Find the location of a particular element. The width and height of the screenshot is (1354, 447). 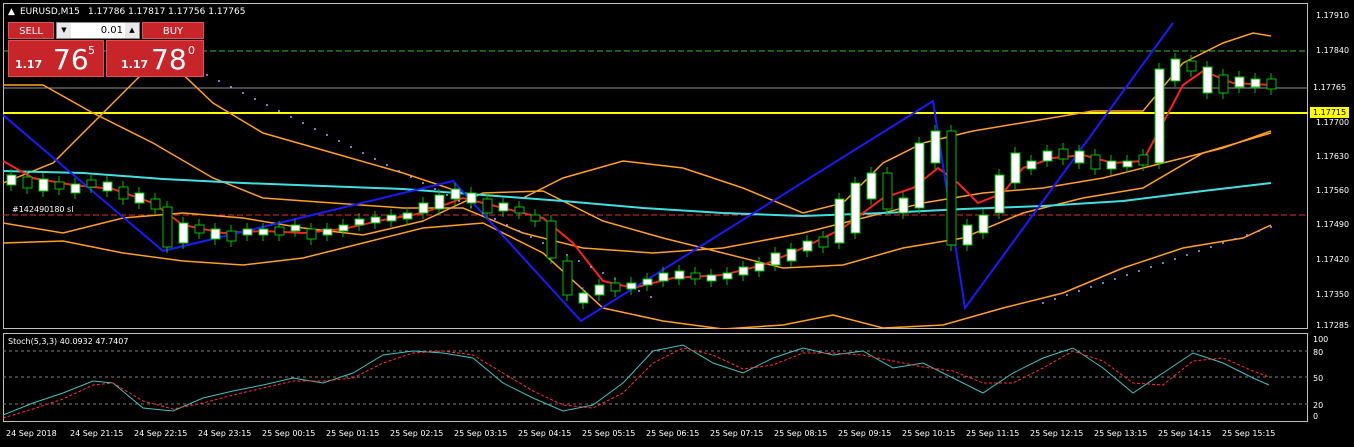

lot-size-stepper: ▼ 0.01 ▲ is located at coordinates (98, 30).